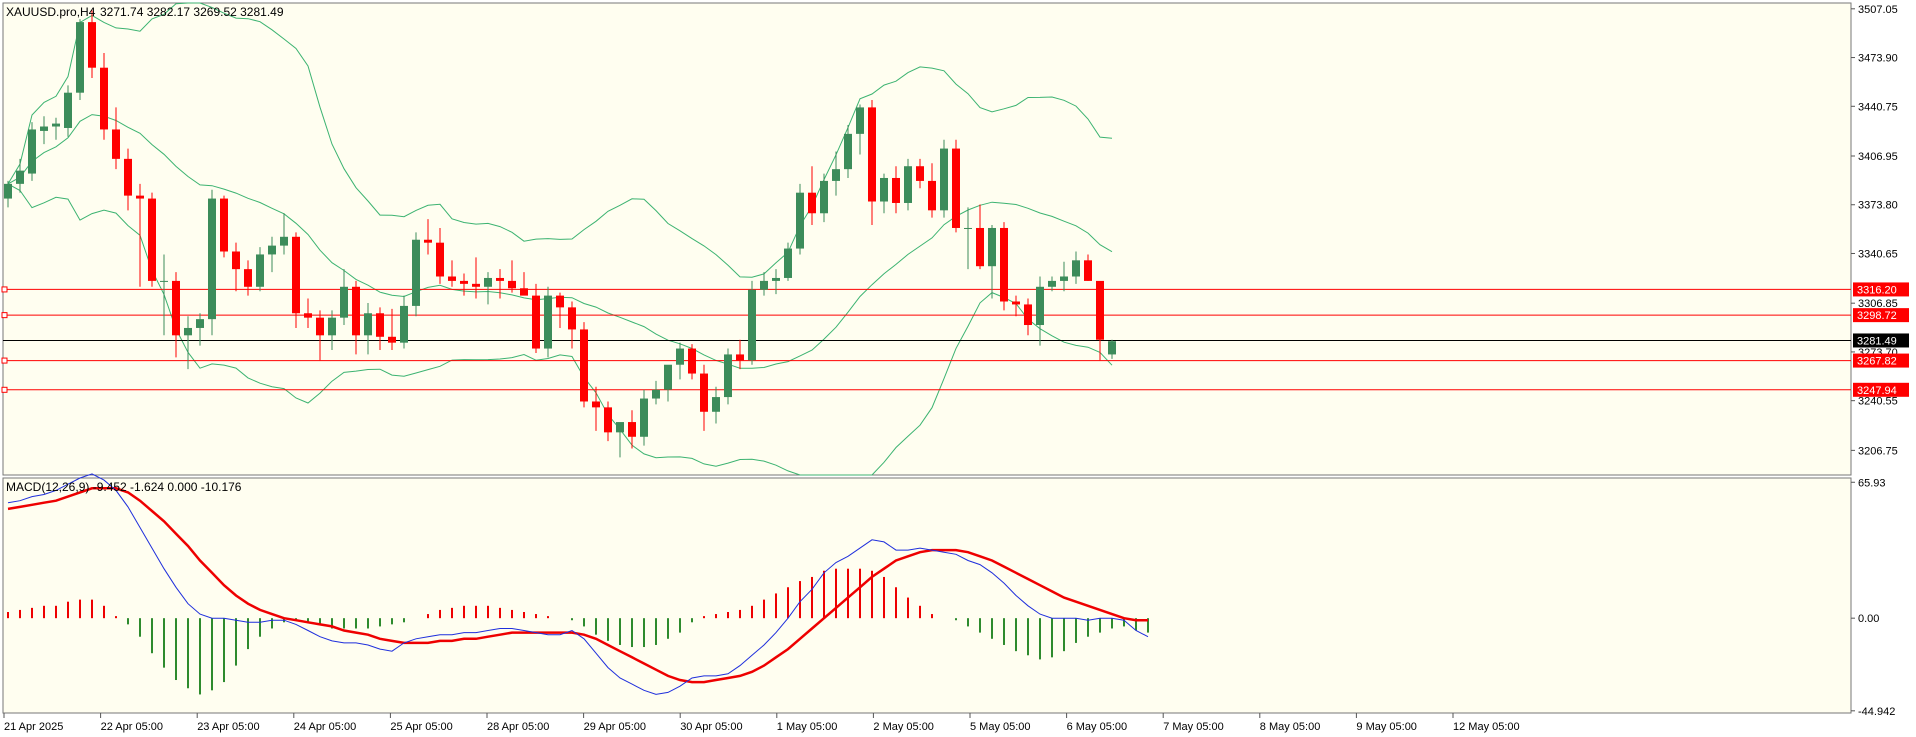 This screenshot has height=737, width=1916. What do you see at coordinates (1193, 727) in the screenshot?
I see `x-tick-label: 7 May 05:00` at bounding box center [1193, 727].